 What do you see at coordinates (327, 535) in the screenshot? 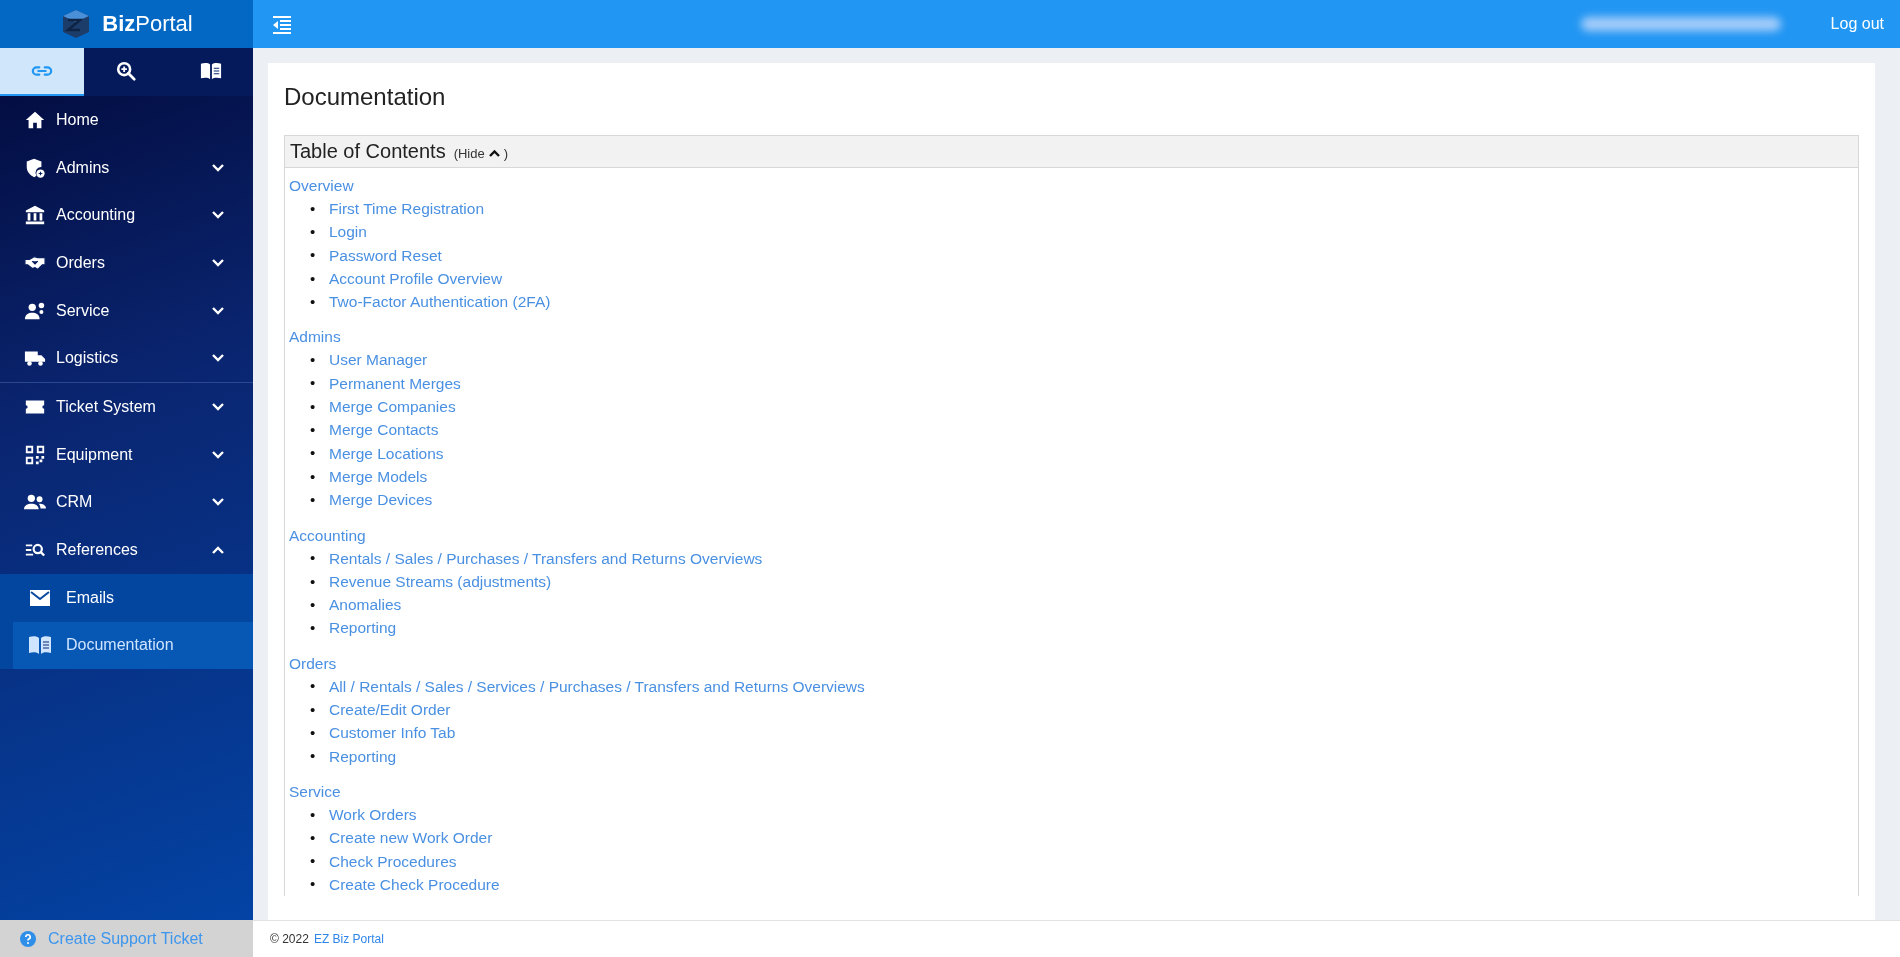
I see `toc-section-link: Accounting` at bounding box center [327, 535].